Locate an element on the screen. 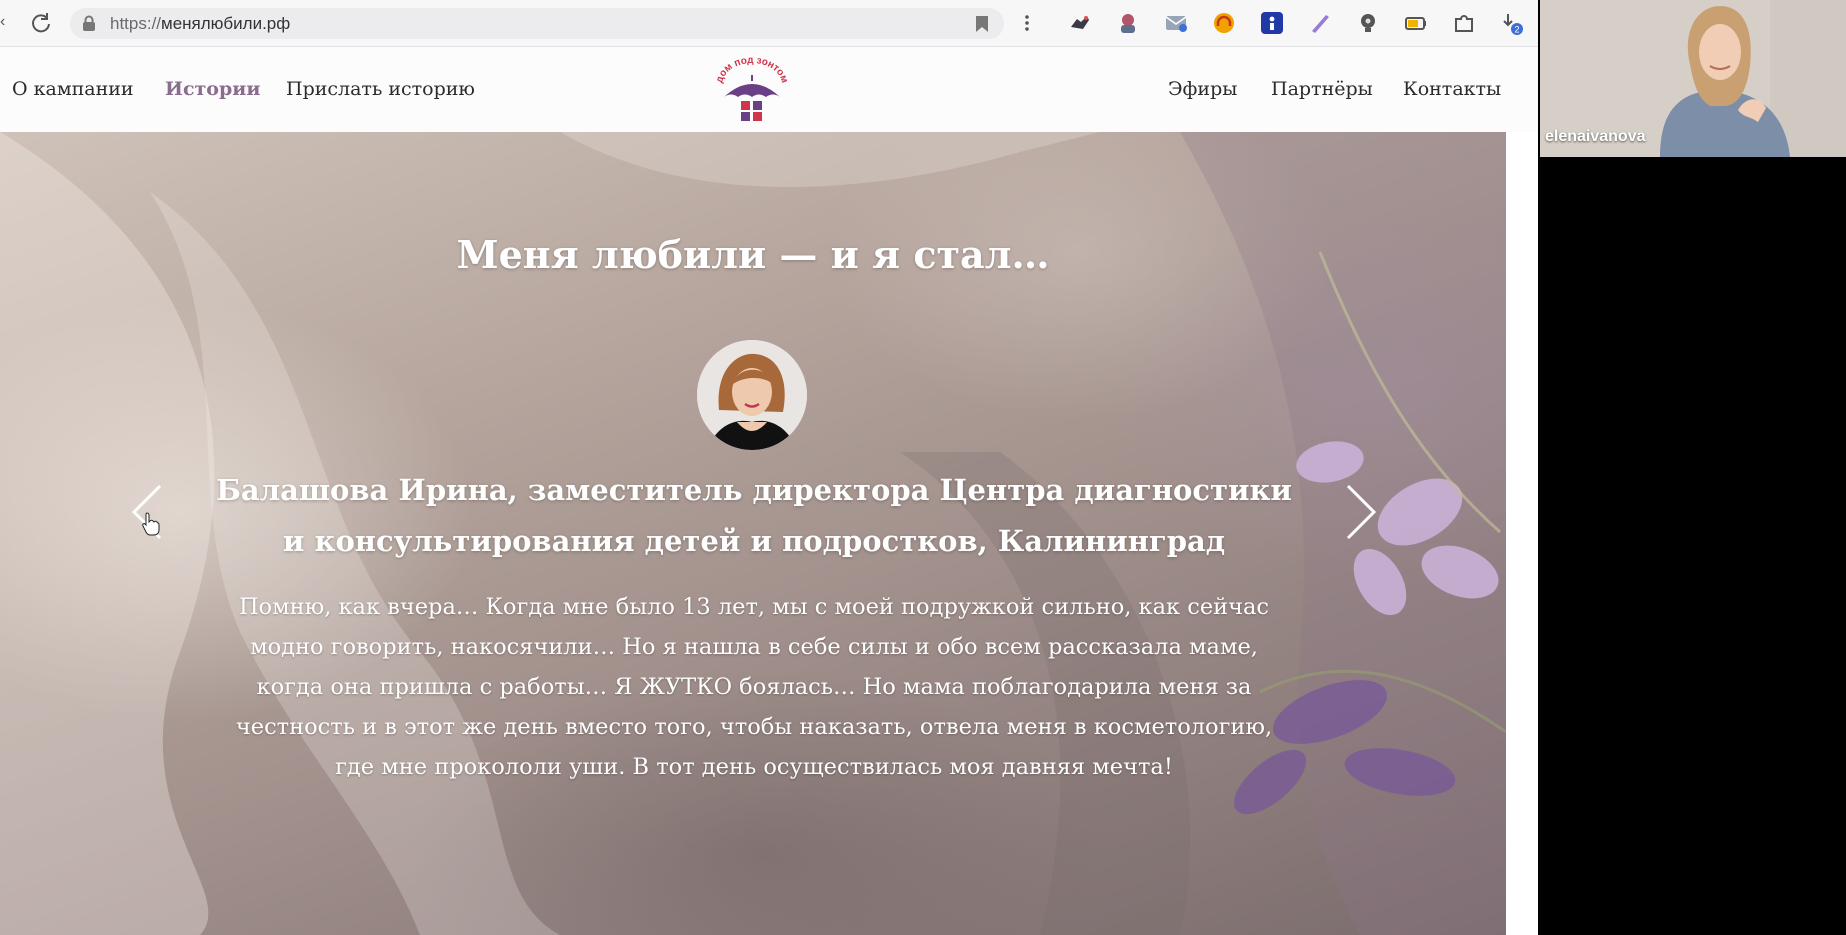  nav-stories: Истории is located at coordinates (212, 89).